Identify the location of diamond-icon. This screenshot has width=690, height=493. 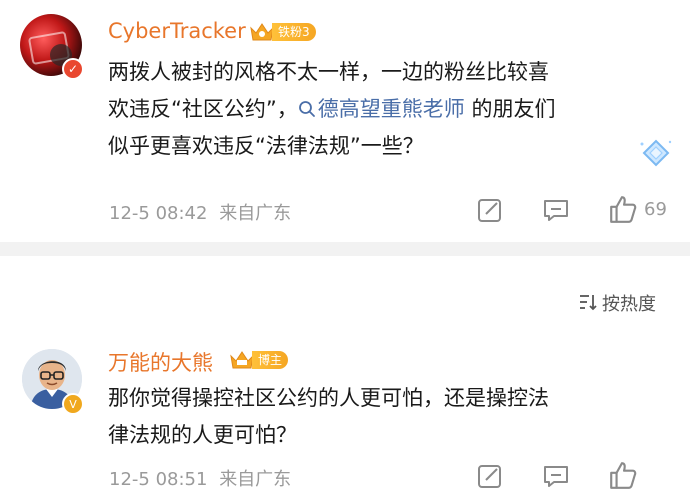
(656, 153).